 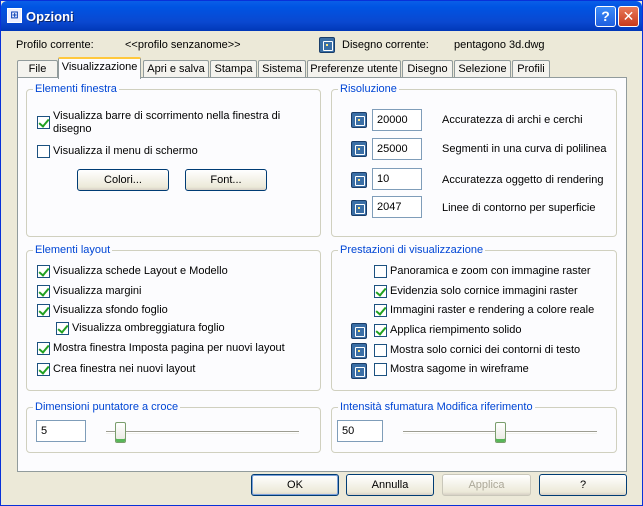 I want to click on arc-circle-smoothness-label: Accuratezza di archi e cerchi, so click(x=512, y=120).